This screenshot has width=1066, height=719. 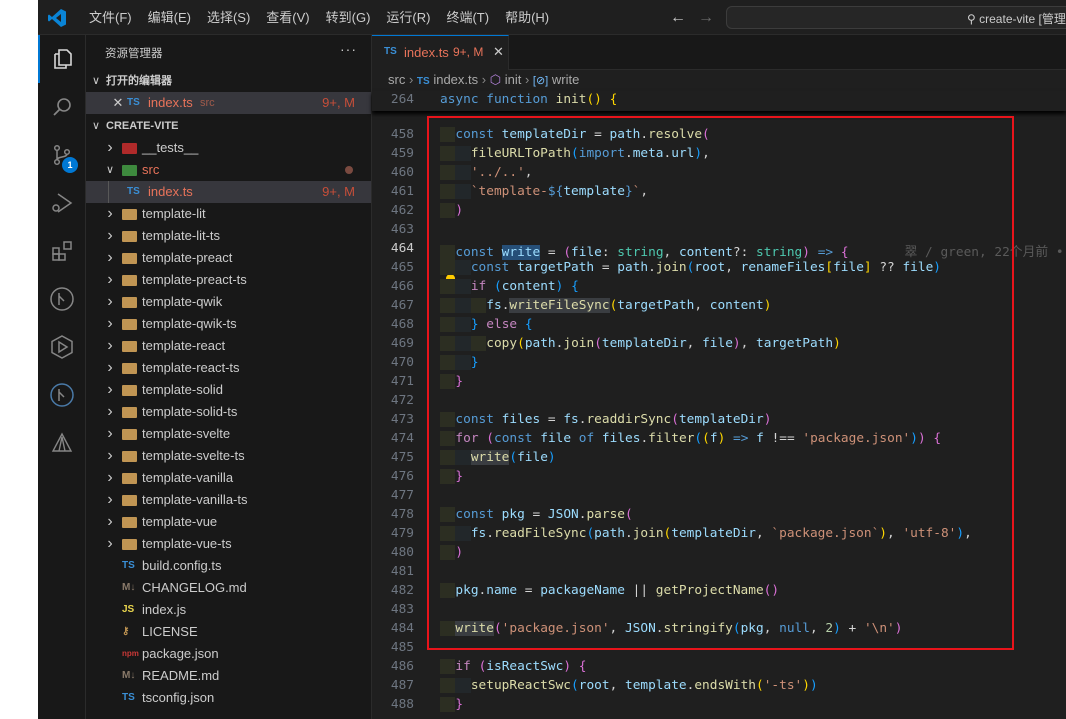 I want to click on tree-item-label: template-preact, so click(x=187, y=257).